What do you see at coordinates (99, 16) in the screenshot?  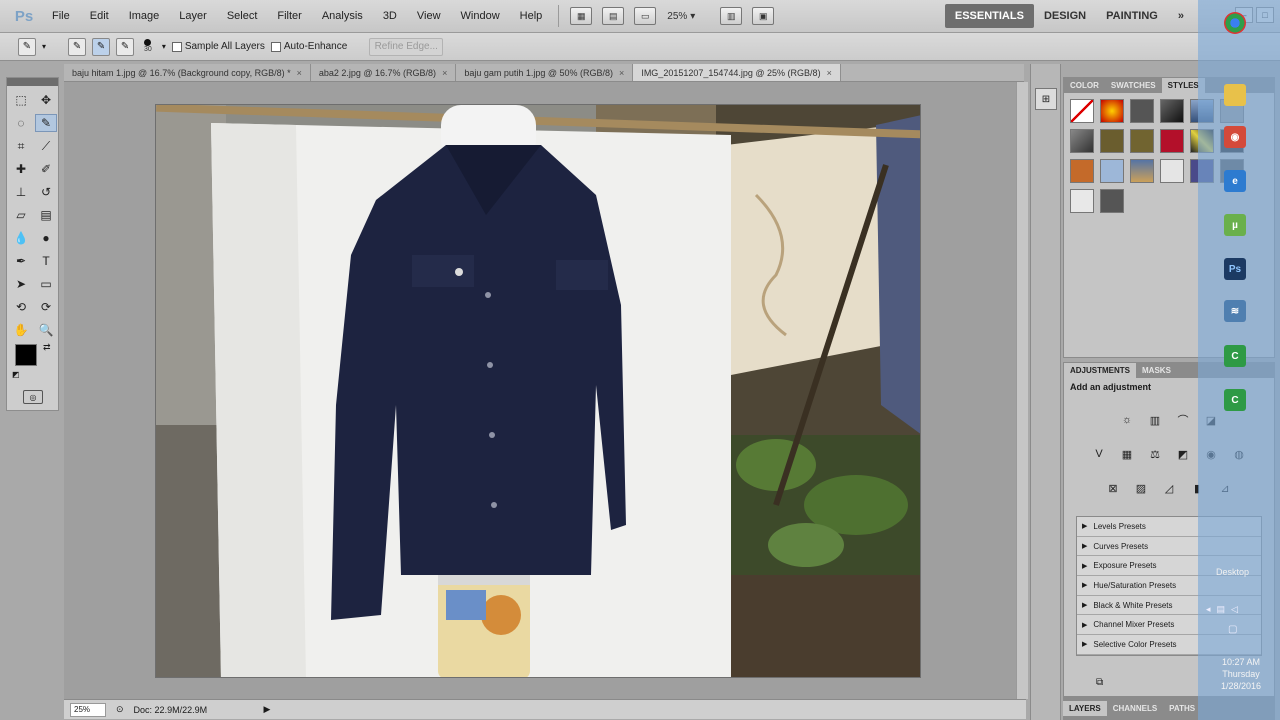 I see `menu-edit: Edit` at bounding box center [99, 16].